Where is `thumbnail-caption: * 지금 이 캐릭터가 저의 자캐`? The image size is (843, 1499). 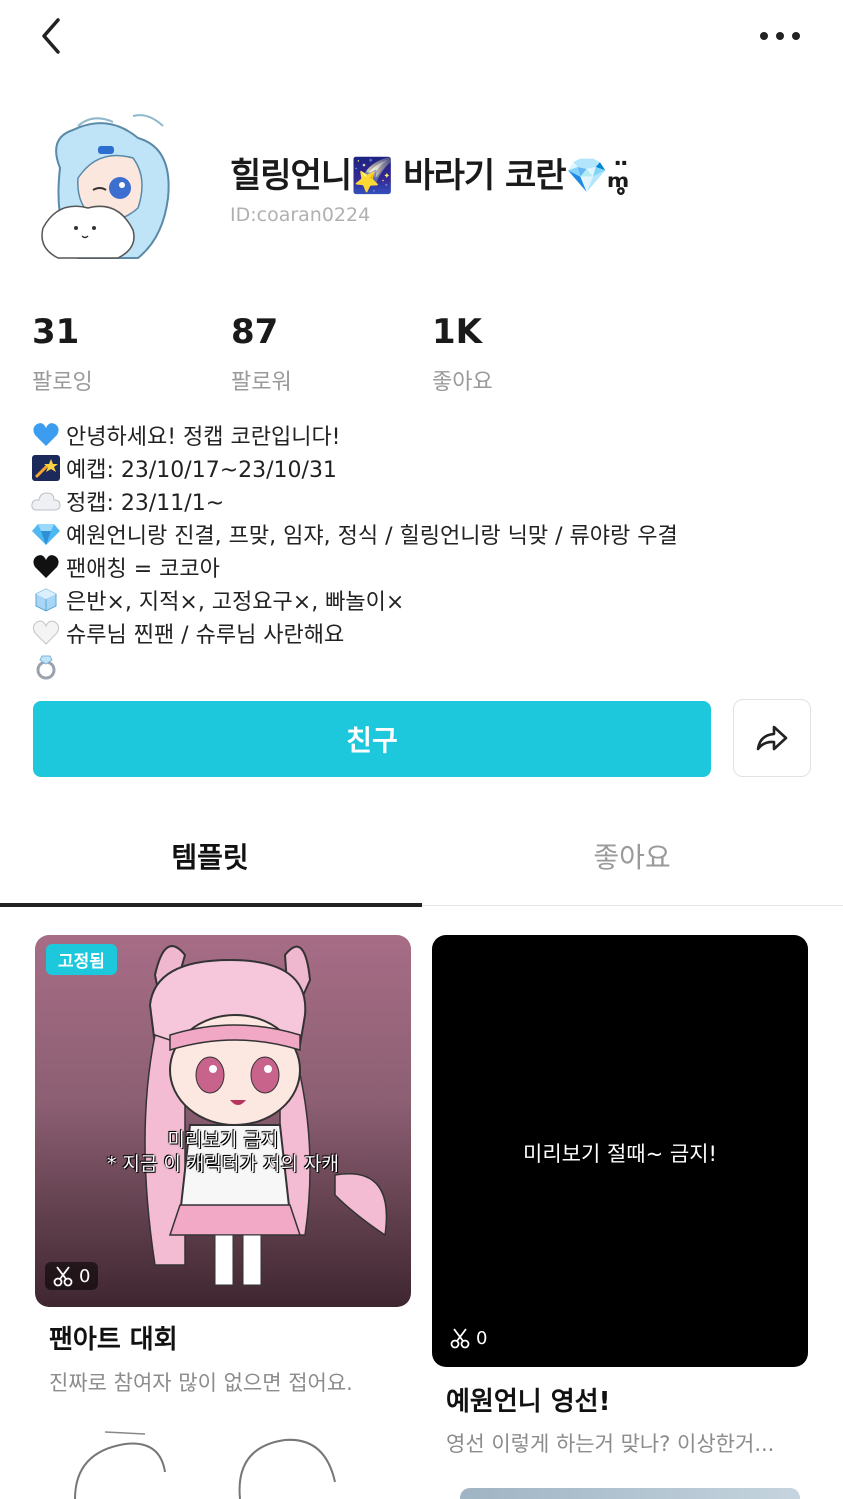 thumbnail-caption: * 지금 이 캐릭터가 저의 자캐 is located at coordinates (223, 1164).